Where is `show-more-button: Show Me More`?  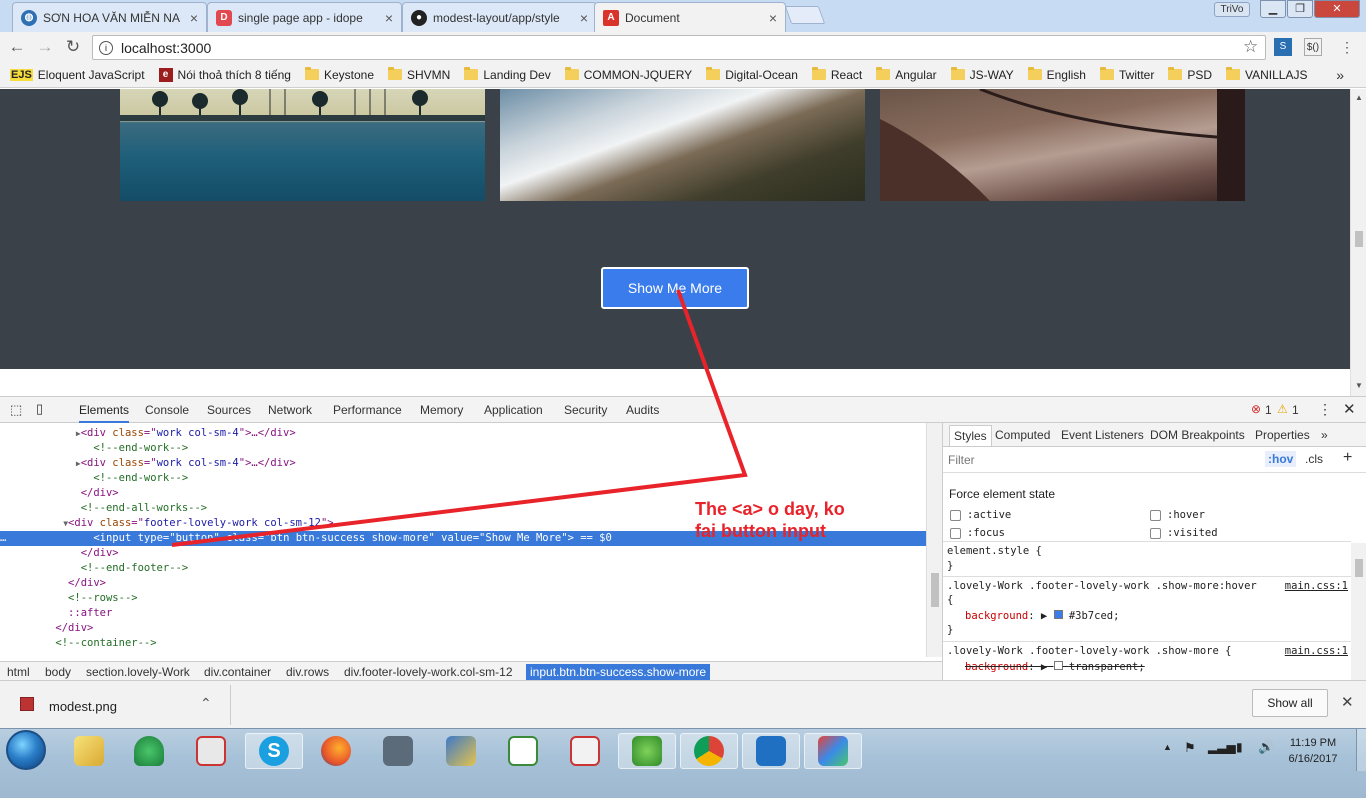
show-more-button: Show Me More is located at coordinates (675, 288).